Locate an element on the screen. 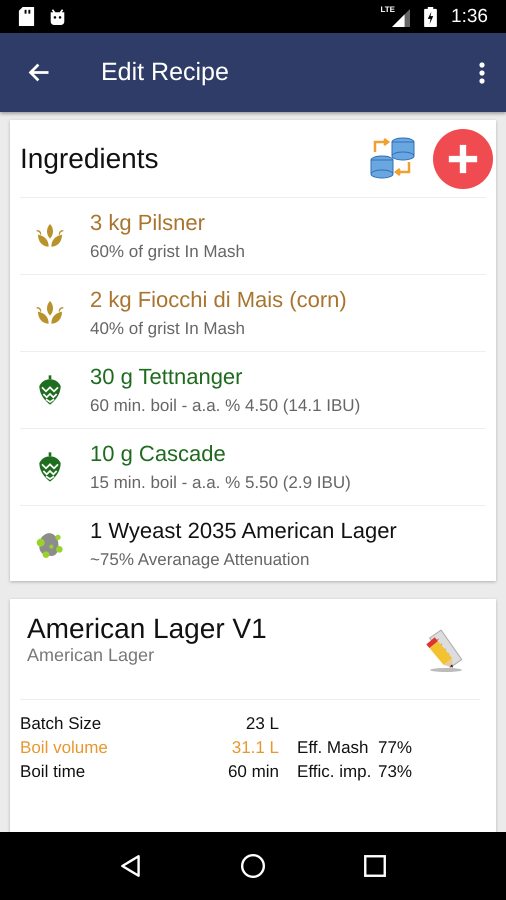  database-sync-icon is located at coordinates (393, 159).